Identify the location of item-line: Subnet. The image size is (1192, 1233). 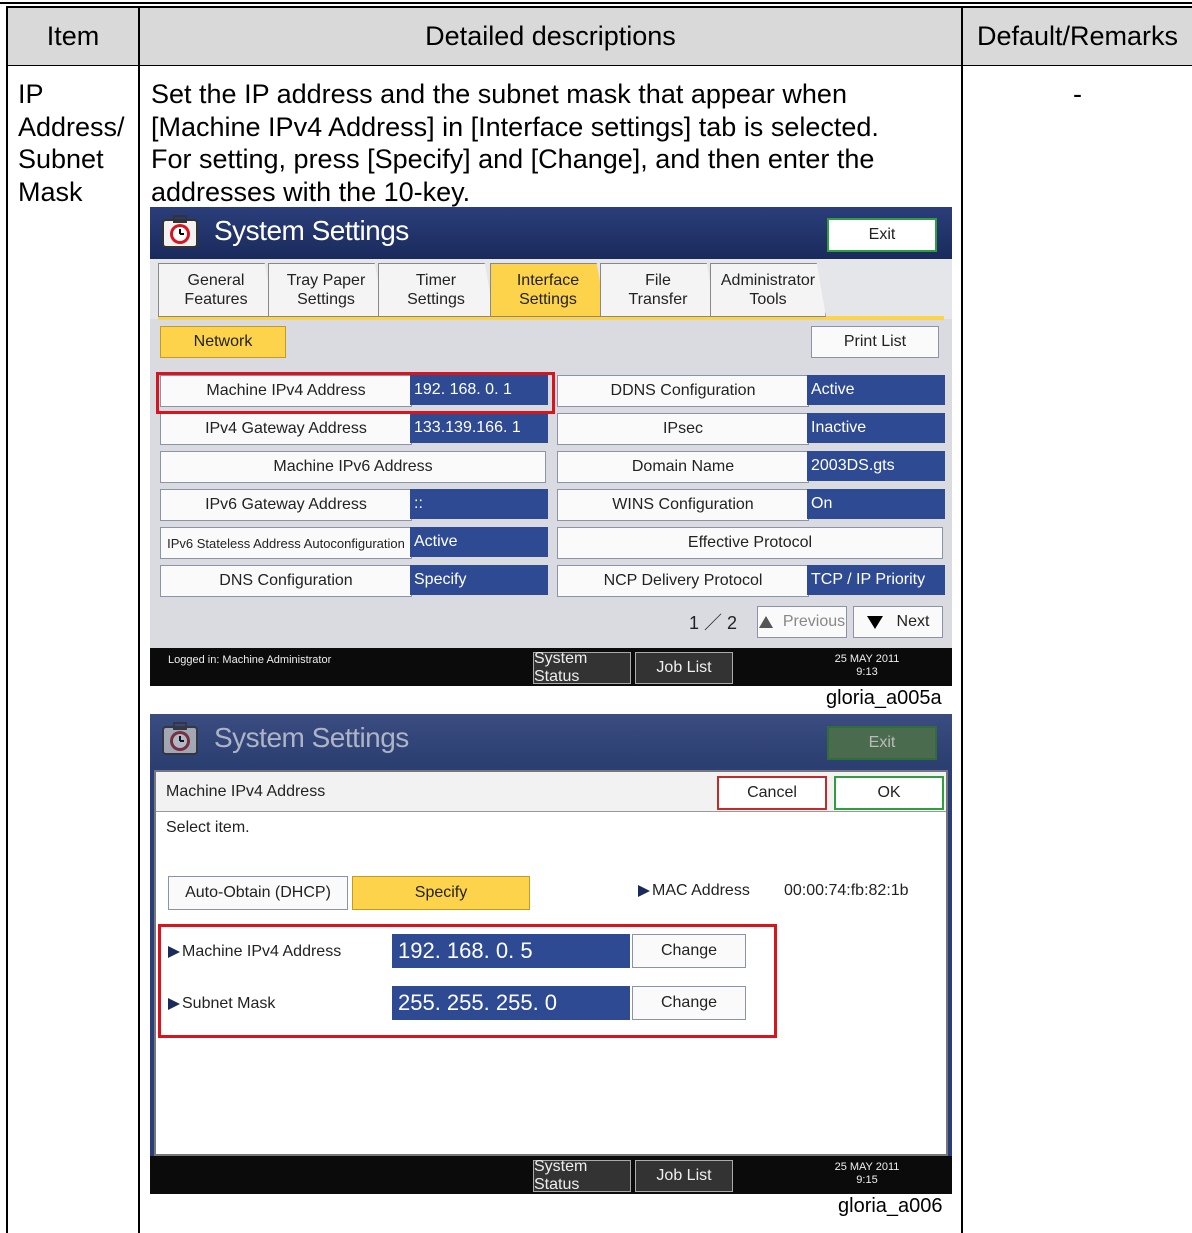
(61, 159).